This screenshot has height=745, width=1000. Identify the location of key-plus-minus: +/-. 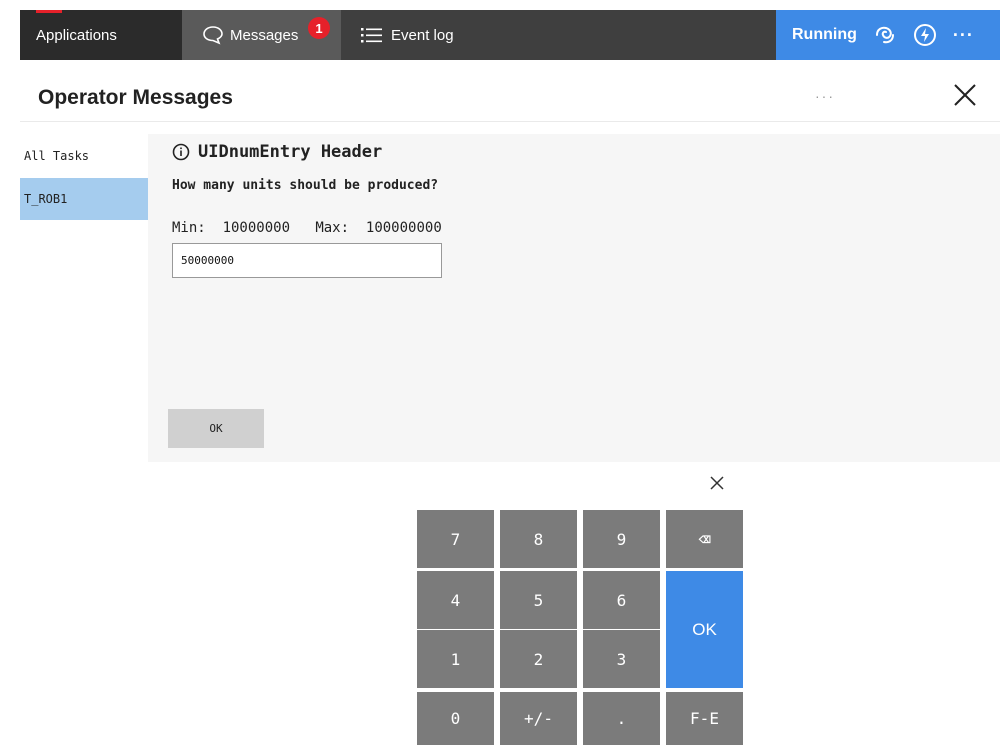
(538, 718).